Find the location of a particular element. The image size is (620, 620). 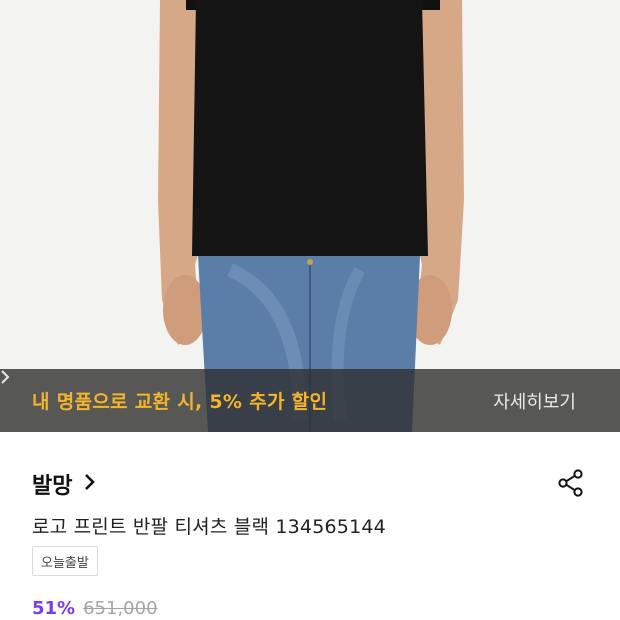

detail-link-label: 자세히보기 is located at coordinates (534, 402).